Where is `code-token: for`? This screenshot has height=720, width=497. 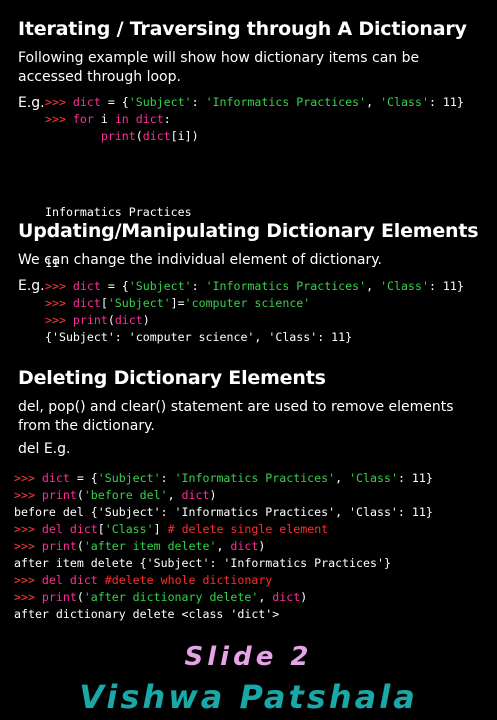 code-token: for is located at coordinates (83, 119).